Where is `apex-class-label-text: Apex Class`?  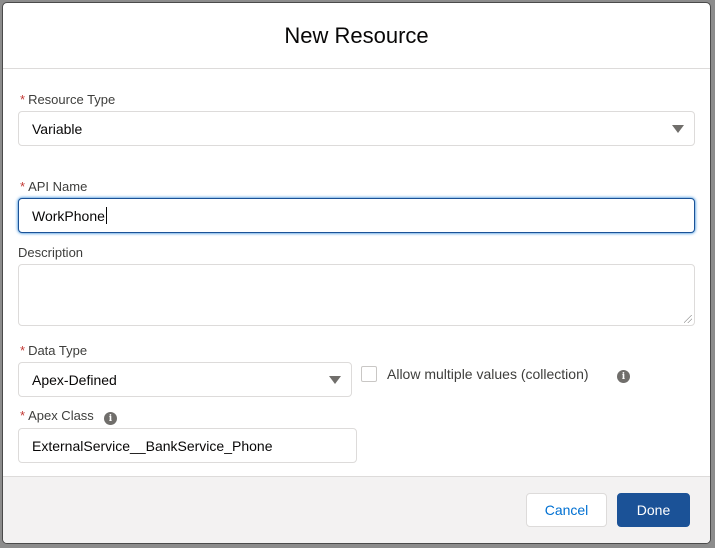
apex-class-label-text: Apex Class is located at coordinates (61, 415).